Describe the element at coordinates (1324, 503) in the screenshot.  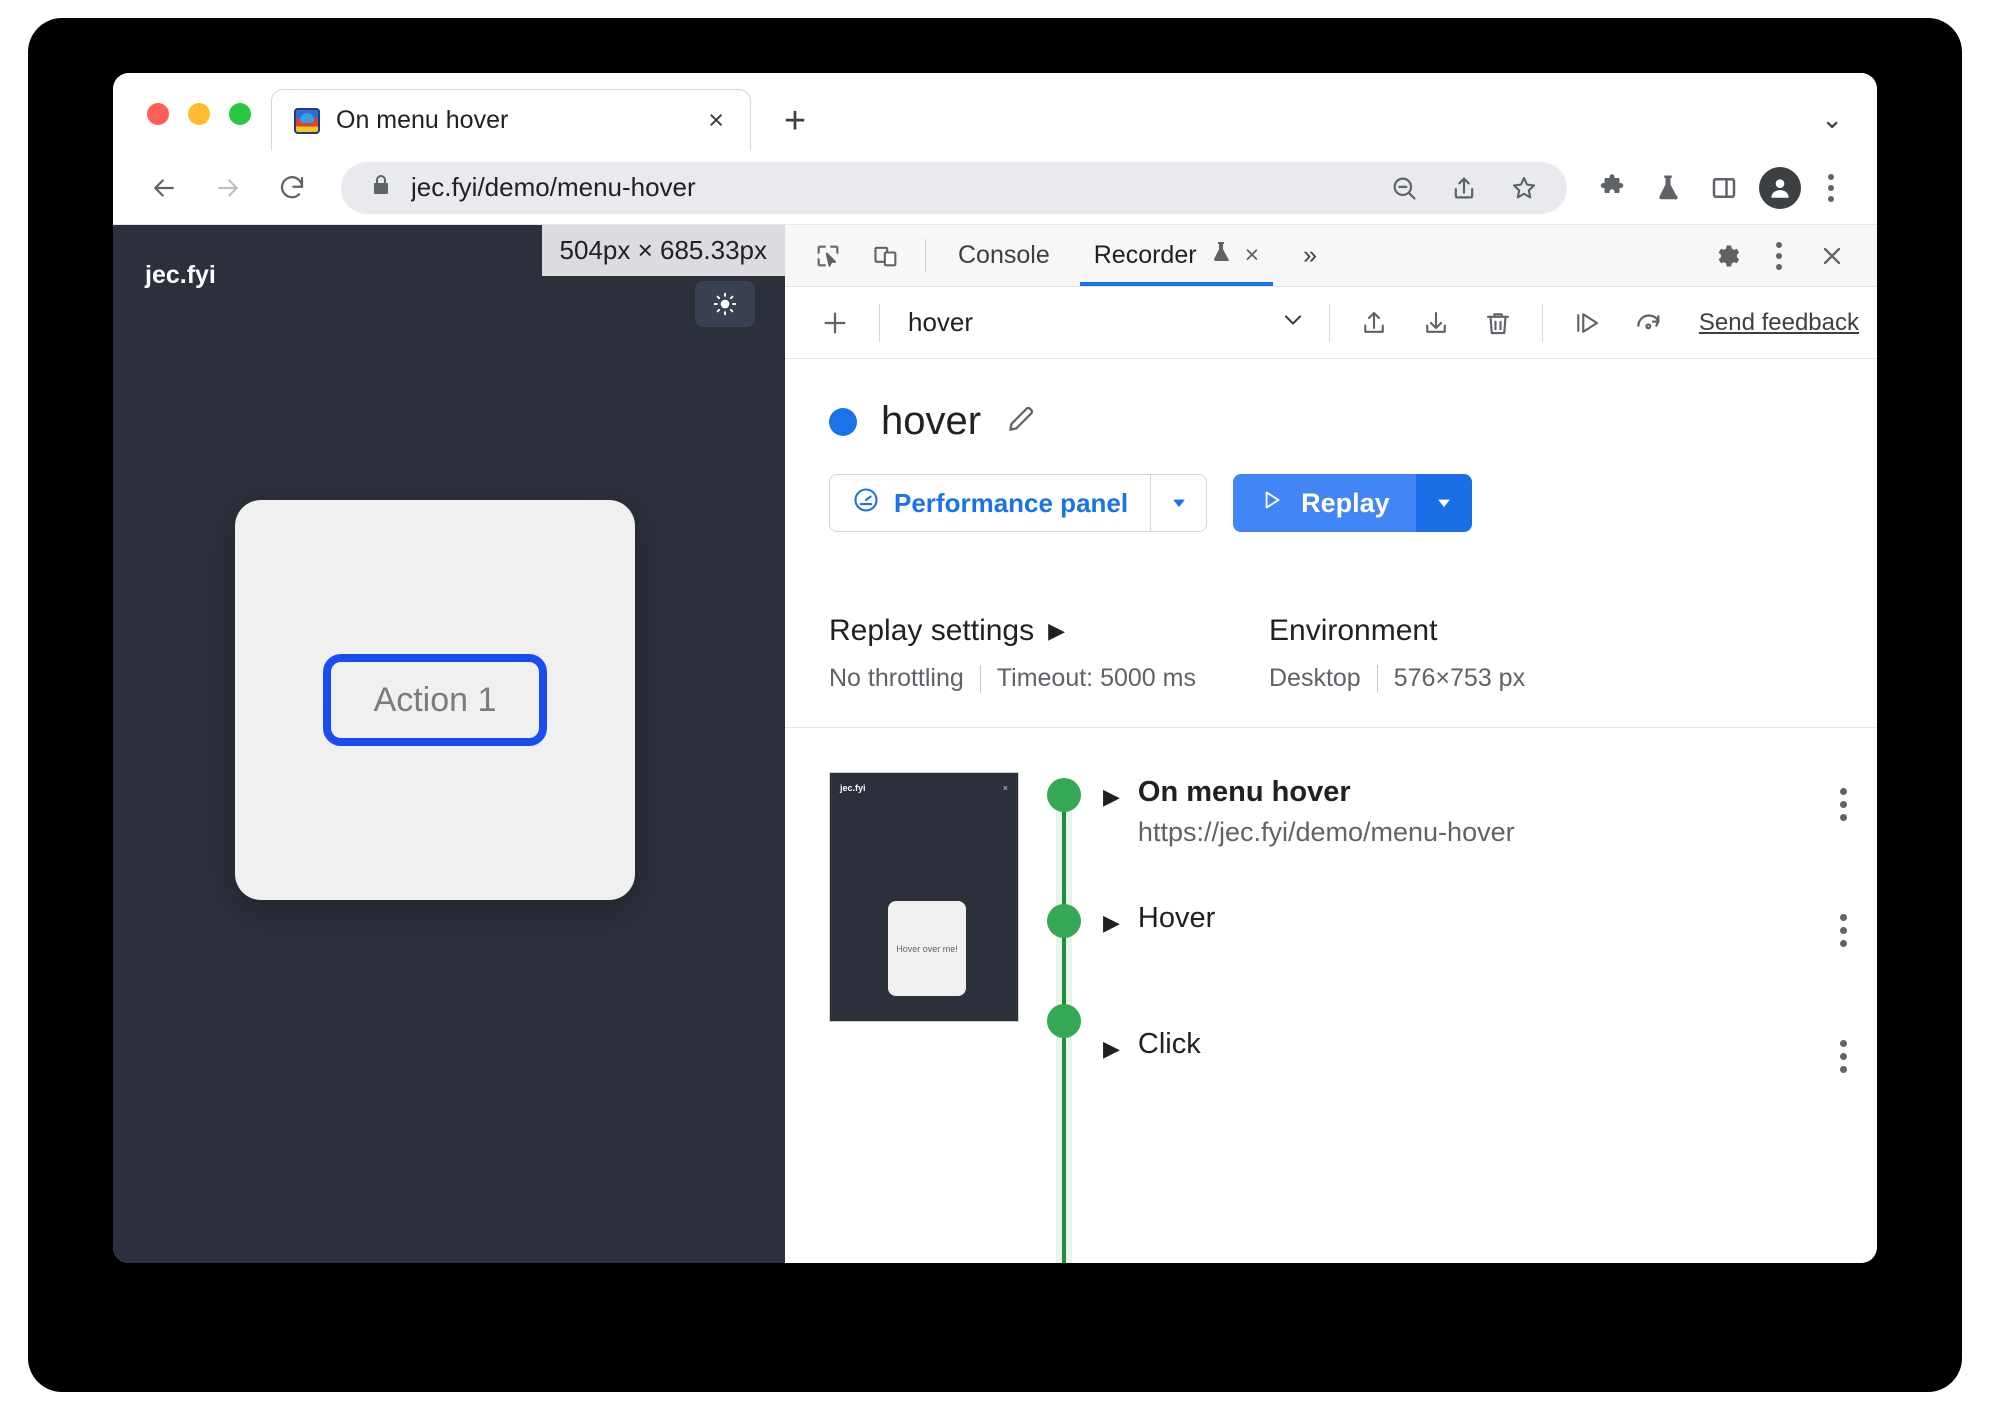
I see `replay-button-main: Replay` at that location.